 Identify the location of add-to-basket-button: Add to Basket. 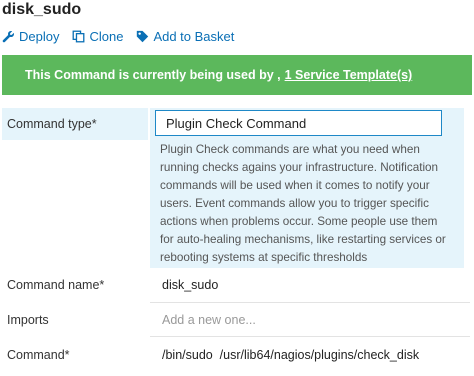
(185, 36).